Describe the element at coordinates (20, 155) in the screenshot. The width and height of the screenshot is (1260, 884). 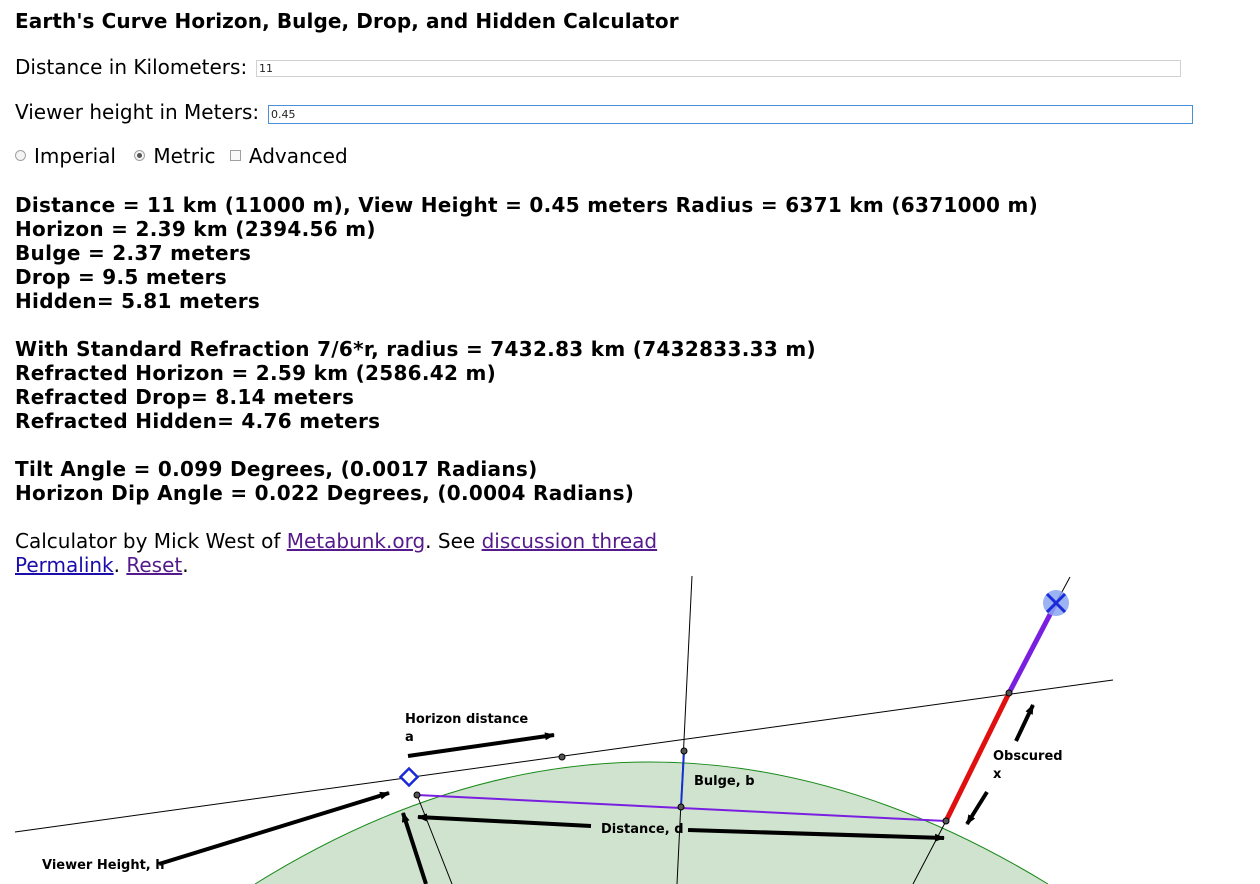
I see `imperial-radio` at that location.